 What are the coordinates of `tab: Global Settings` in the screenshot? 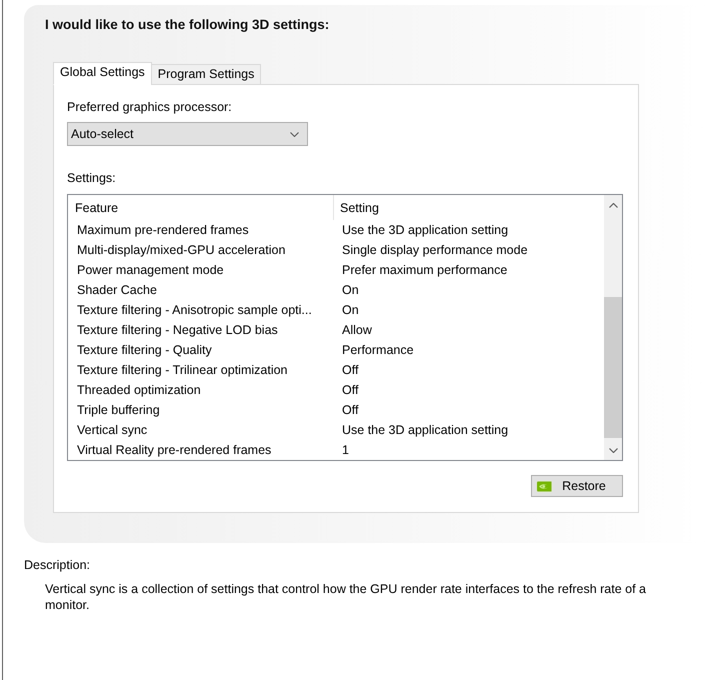 It's located at (102, 73).